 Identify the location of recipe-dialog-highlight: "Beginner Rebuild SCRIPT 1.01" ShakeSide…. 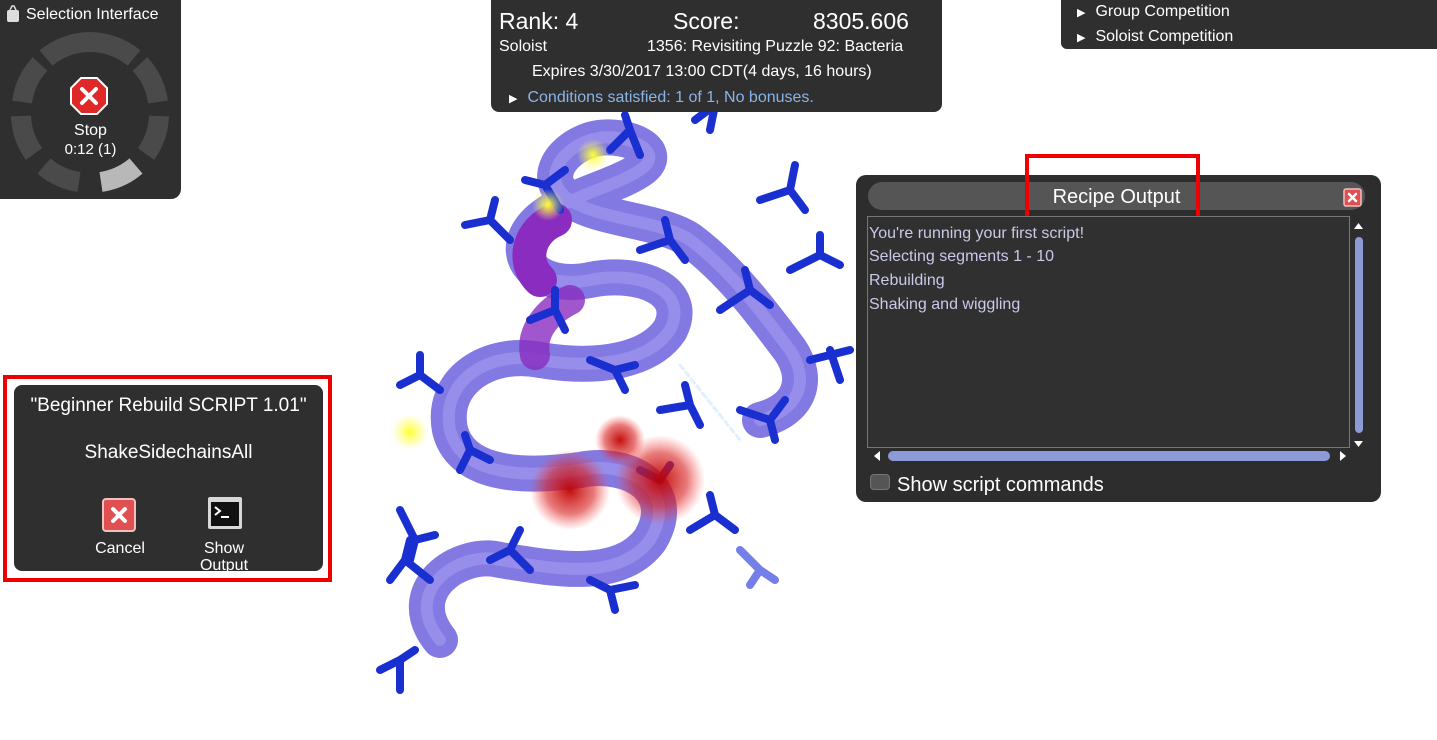
(167, 478).